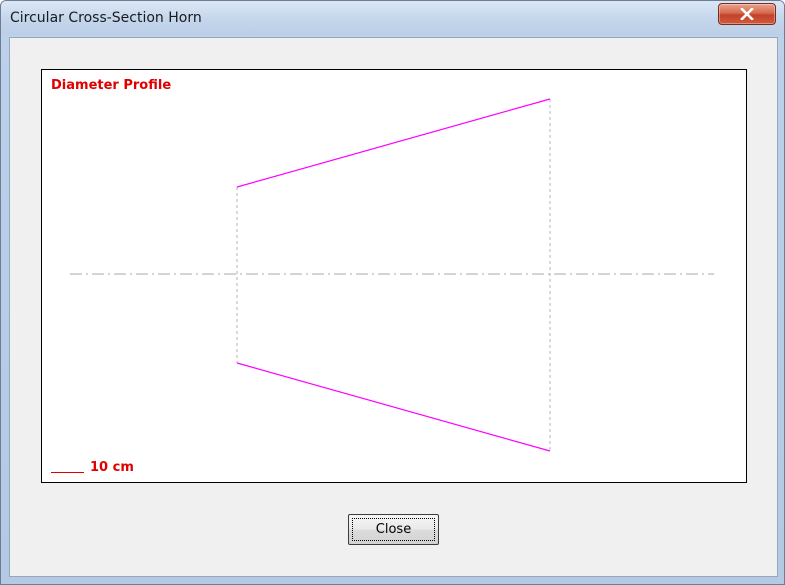 The image size is (785, 585). Describe the element at coordinates (393, 407) in the screenshot. I see `lower-profile-line` at that location.